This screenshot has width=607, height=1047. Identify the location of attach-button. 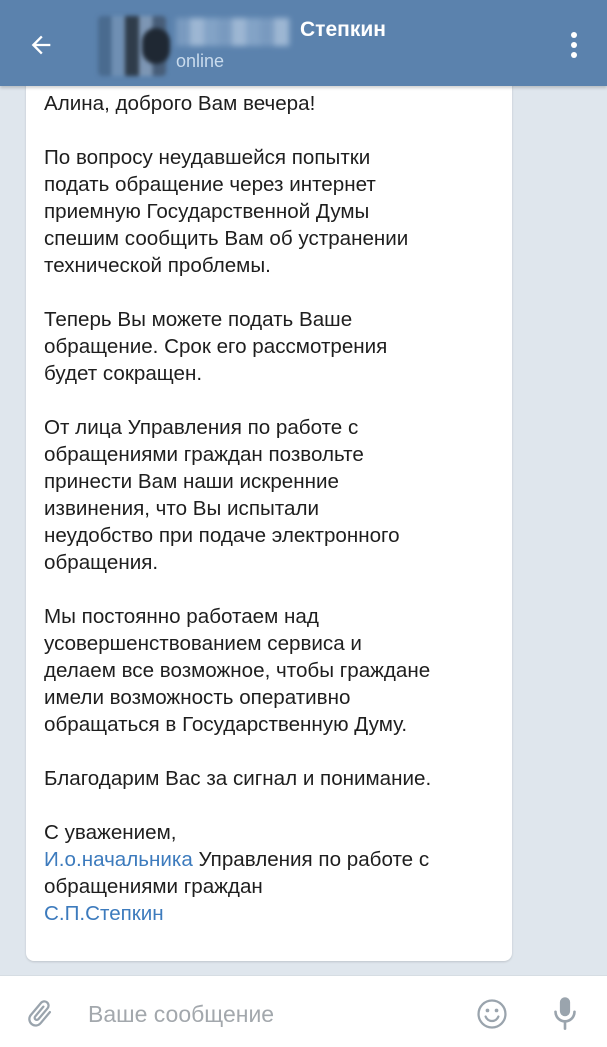
(40, 1014).